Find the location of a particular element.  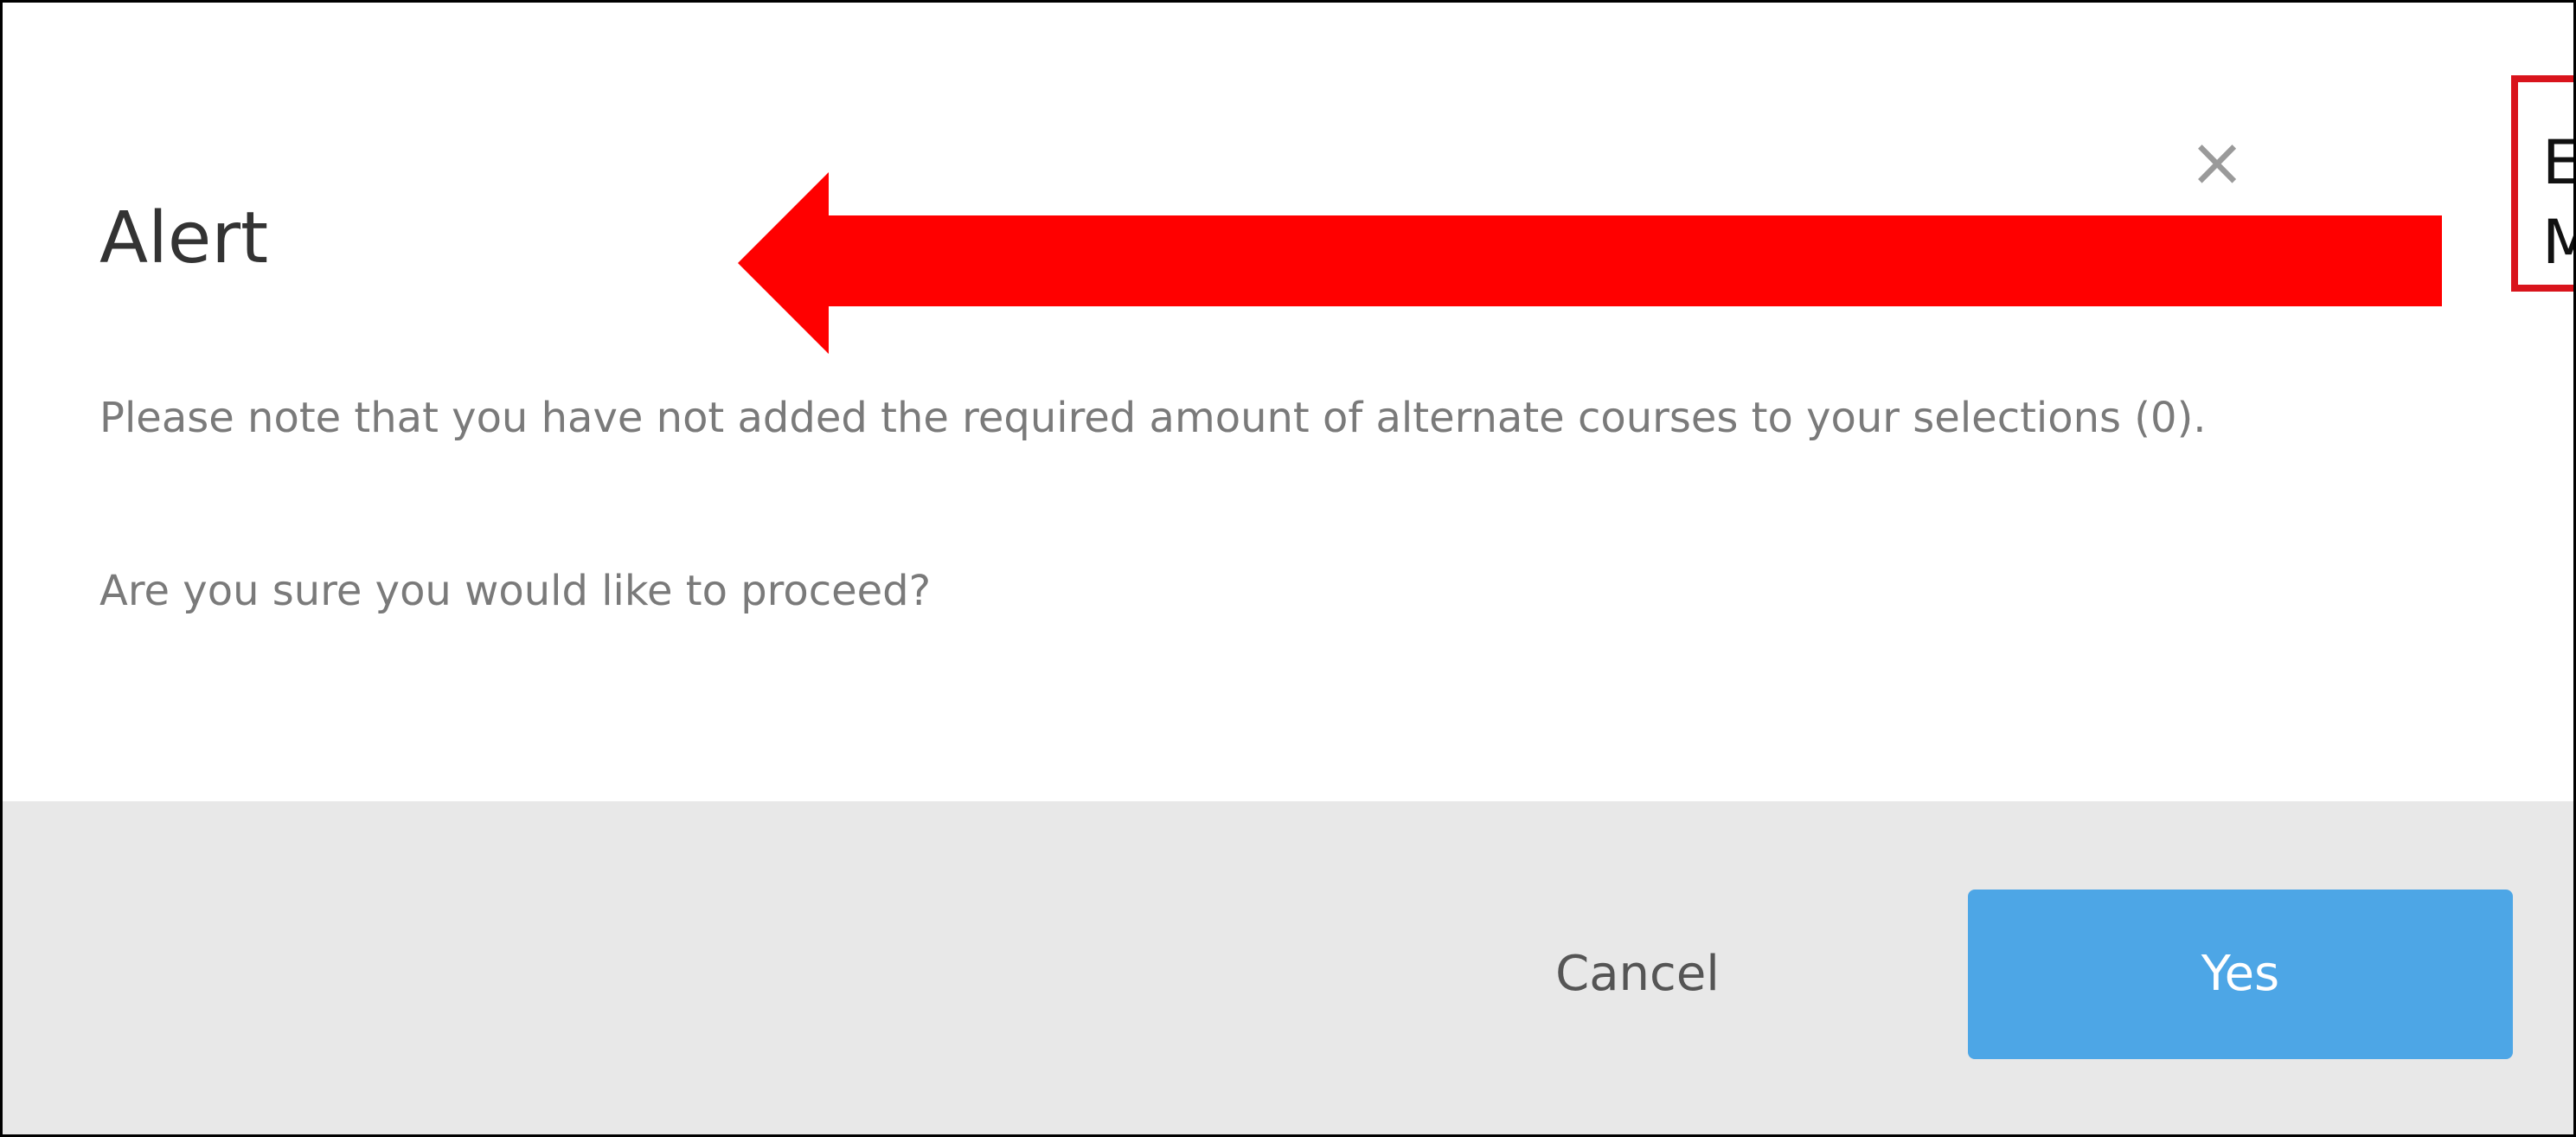

annotation-arrow is located at coordinates (1590, 263).